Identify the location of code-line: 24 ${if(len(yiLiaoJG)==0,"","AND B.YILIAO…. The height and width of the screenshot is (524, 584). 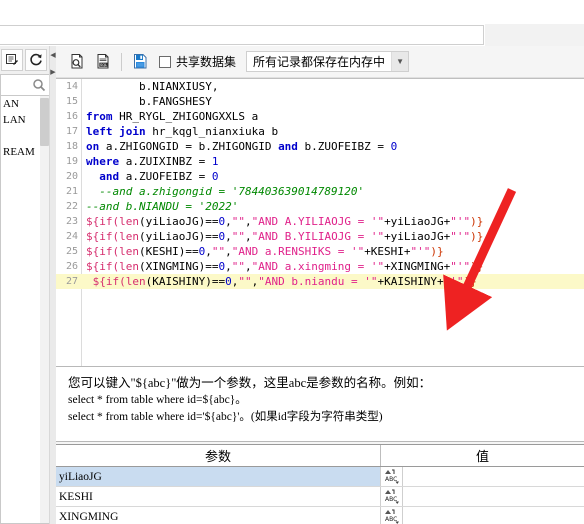
(320, 236).